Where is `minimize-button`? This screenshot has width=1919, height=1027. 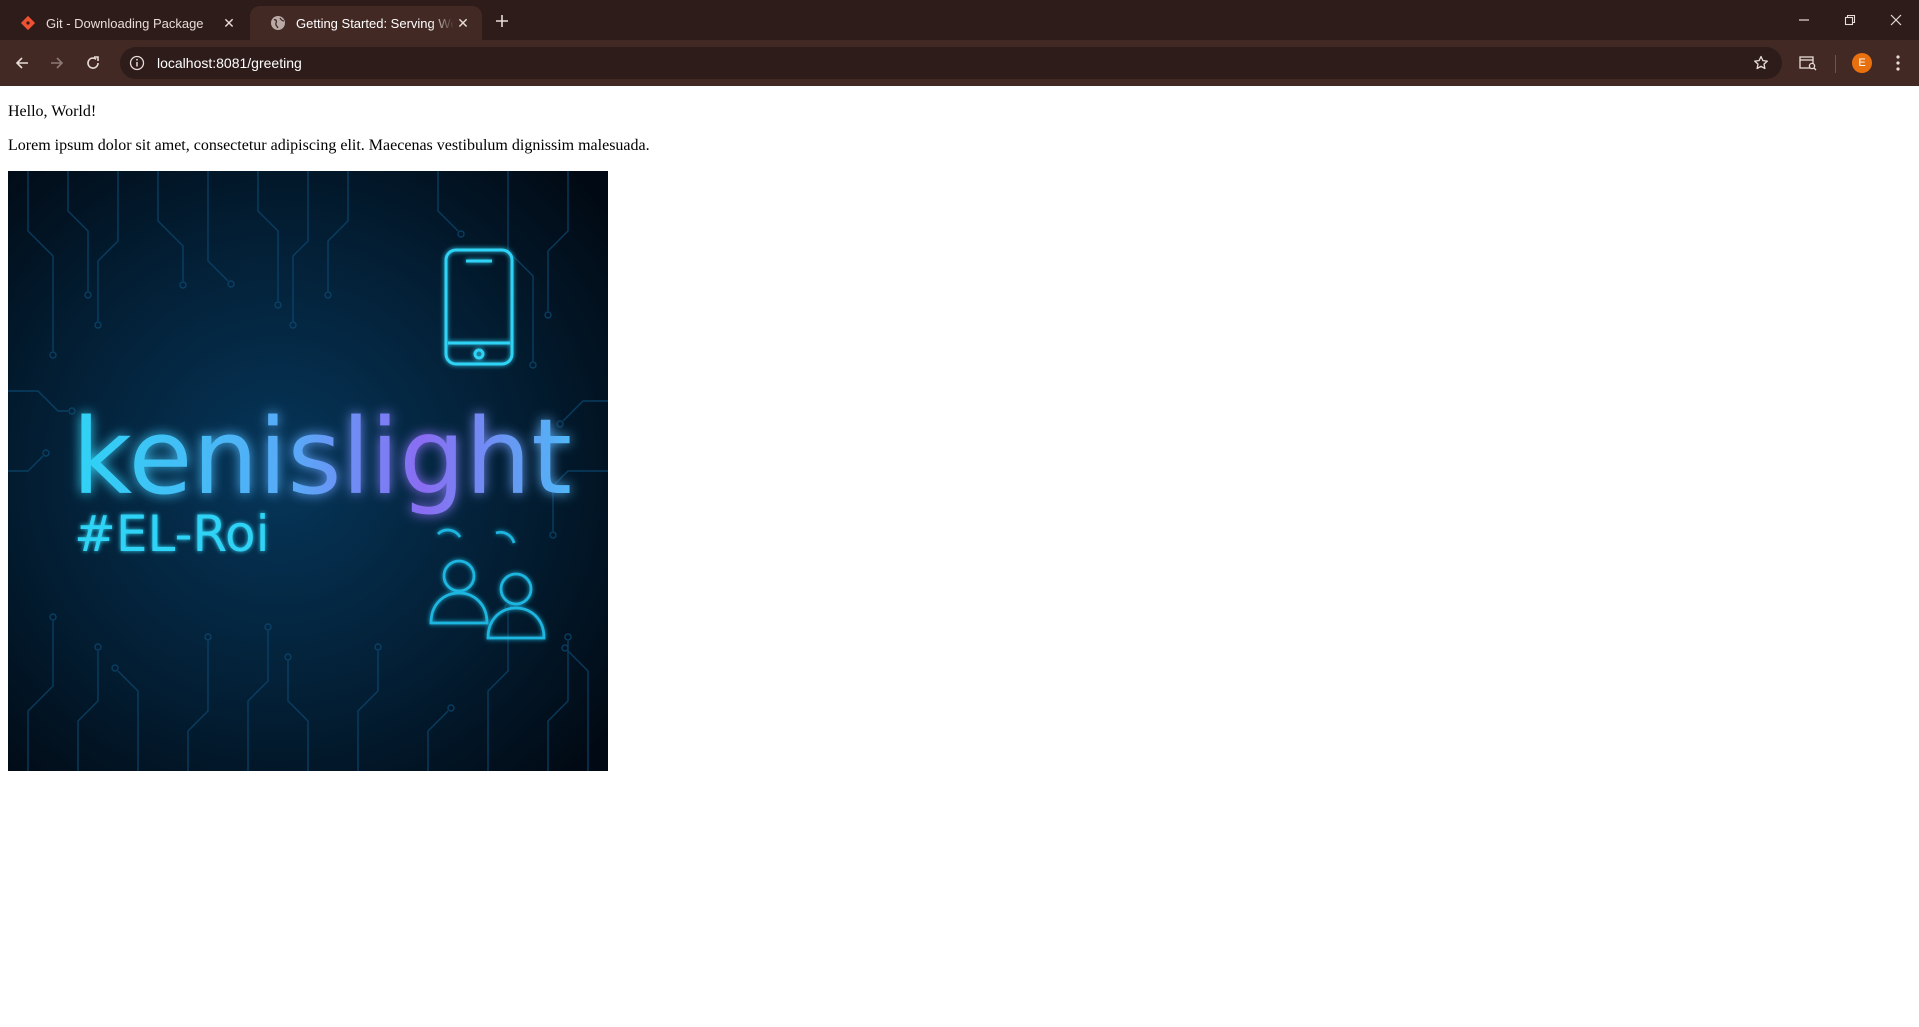 minimize-button is located at coordinates (1804, 20).